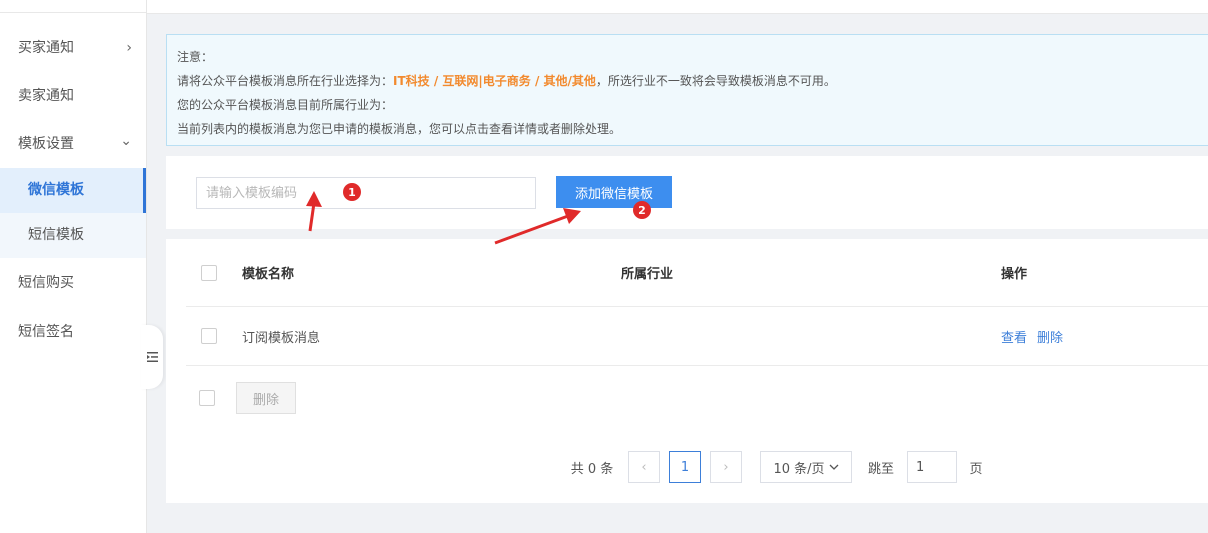 The image size is (1208, 533). Describe the element at coordinates (281, 338) in the screenshot. I see `row-template-name: 订阅模板消息` at that location.